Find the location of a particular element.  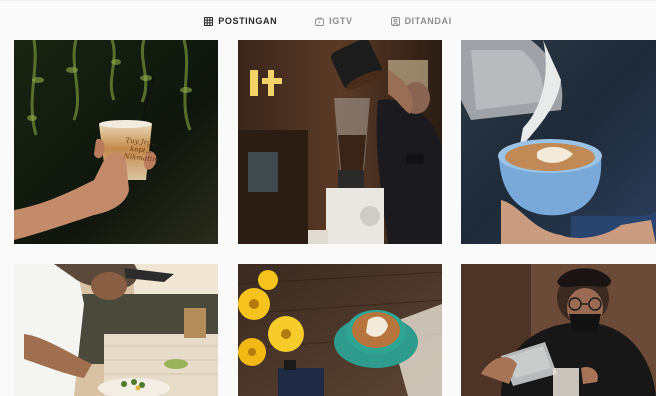

cup-text: Tuy Jrg... kopi... Nikmatin is located at coordinates (141, 150).